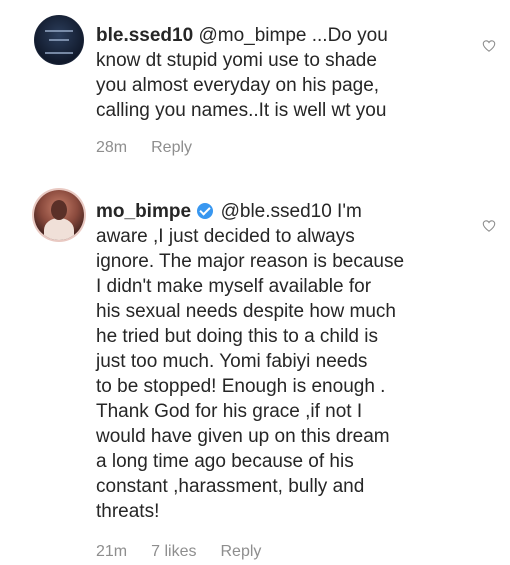  I want to click on comment-line: you almost everyday on his page,, so click(238, 85).